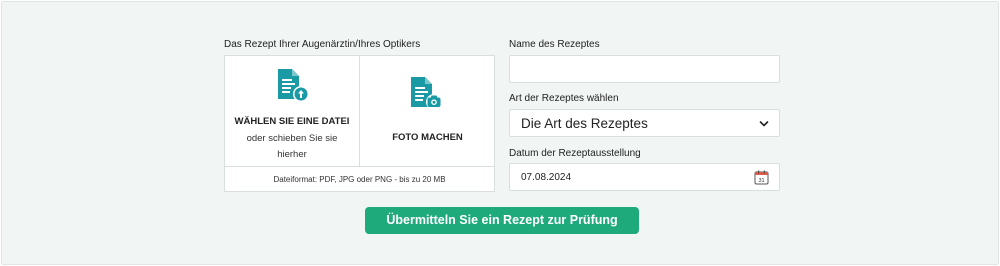 This screenshot has height=266, width=1000. Describe the element at coordinates (292, 146) in the screenshot. I see `choose-file-subtitle: oder schieben Sie sie hierher` at that location.